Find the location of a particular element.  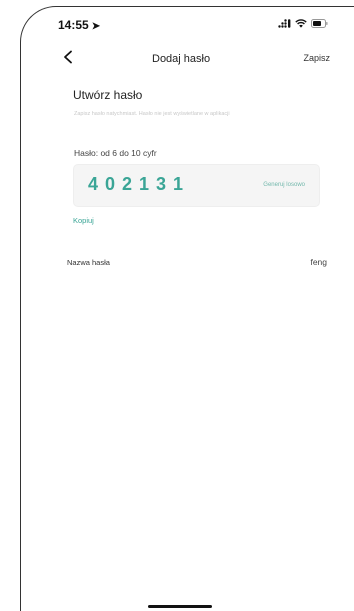

status-time: 14:55 ➤ is located at coordinates (79, 25).